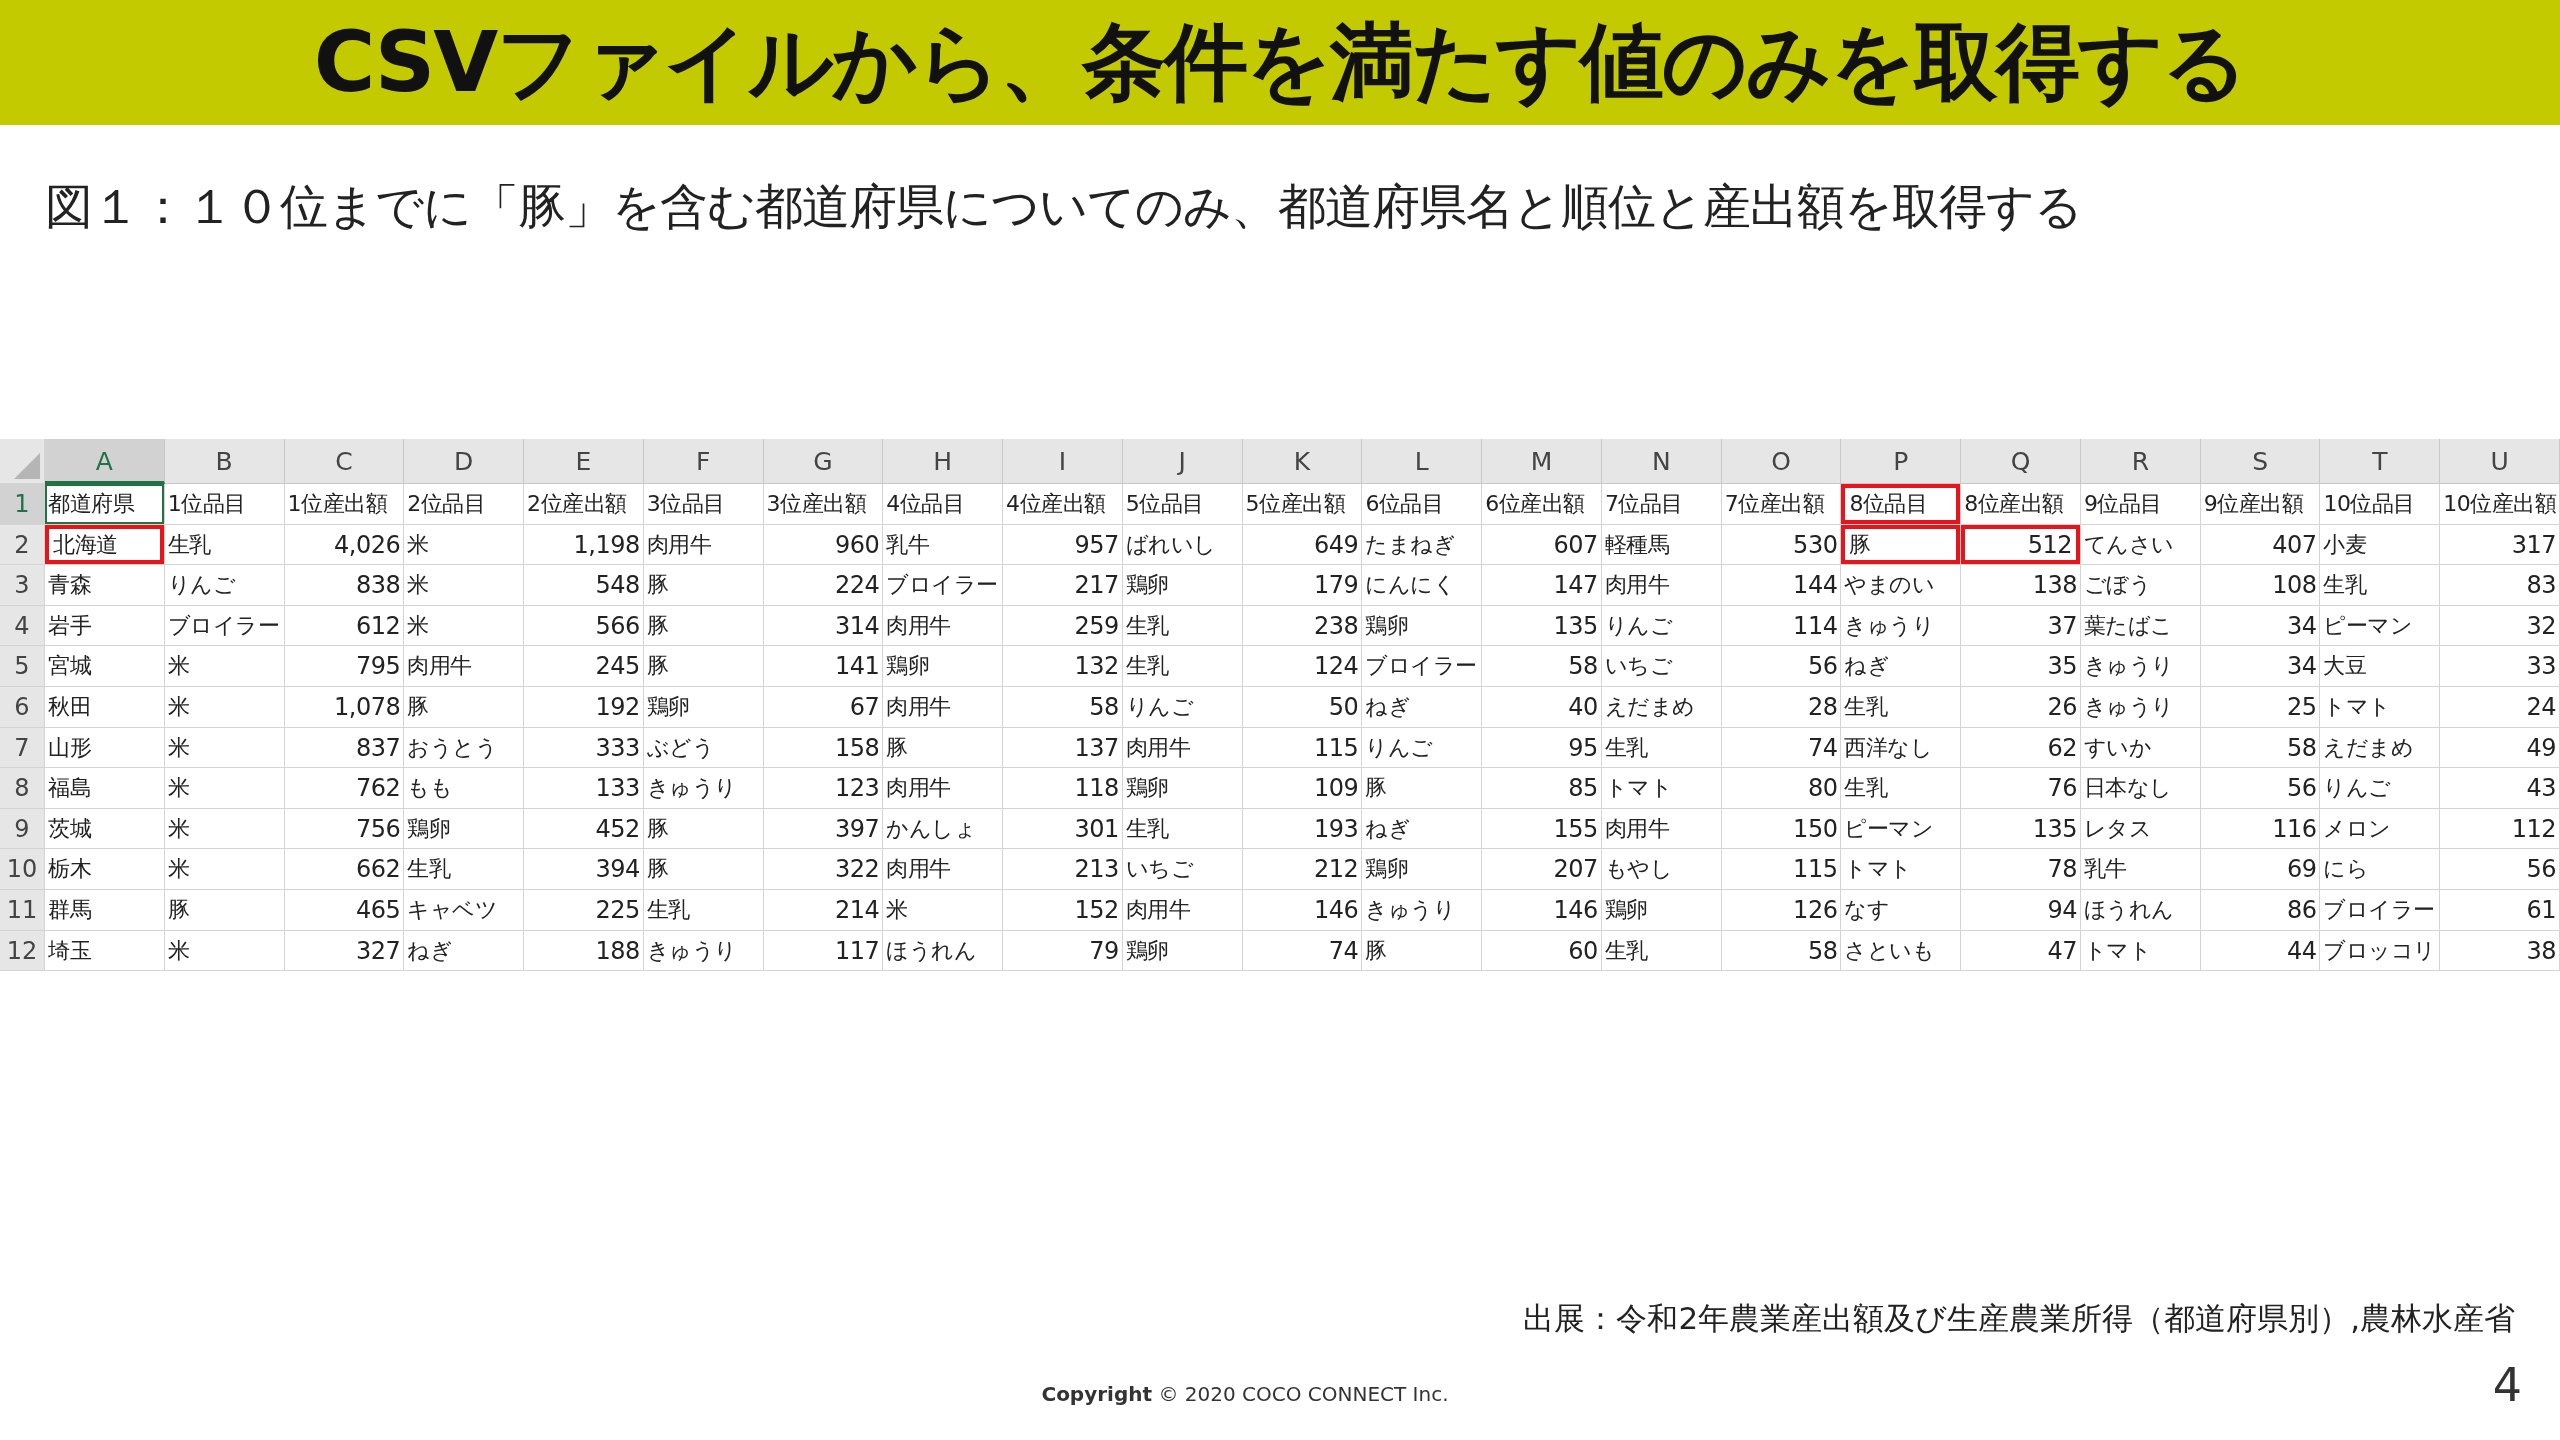 This screenshot has height=1440, width=2560. What do you see at coordinates (2380, 910) in the screenshot?
I see `table-cell: ブロイラー` at bounding box center [2380, 910].